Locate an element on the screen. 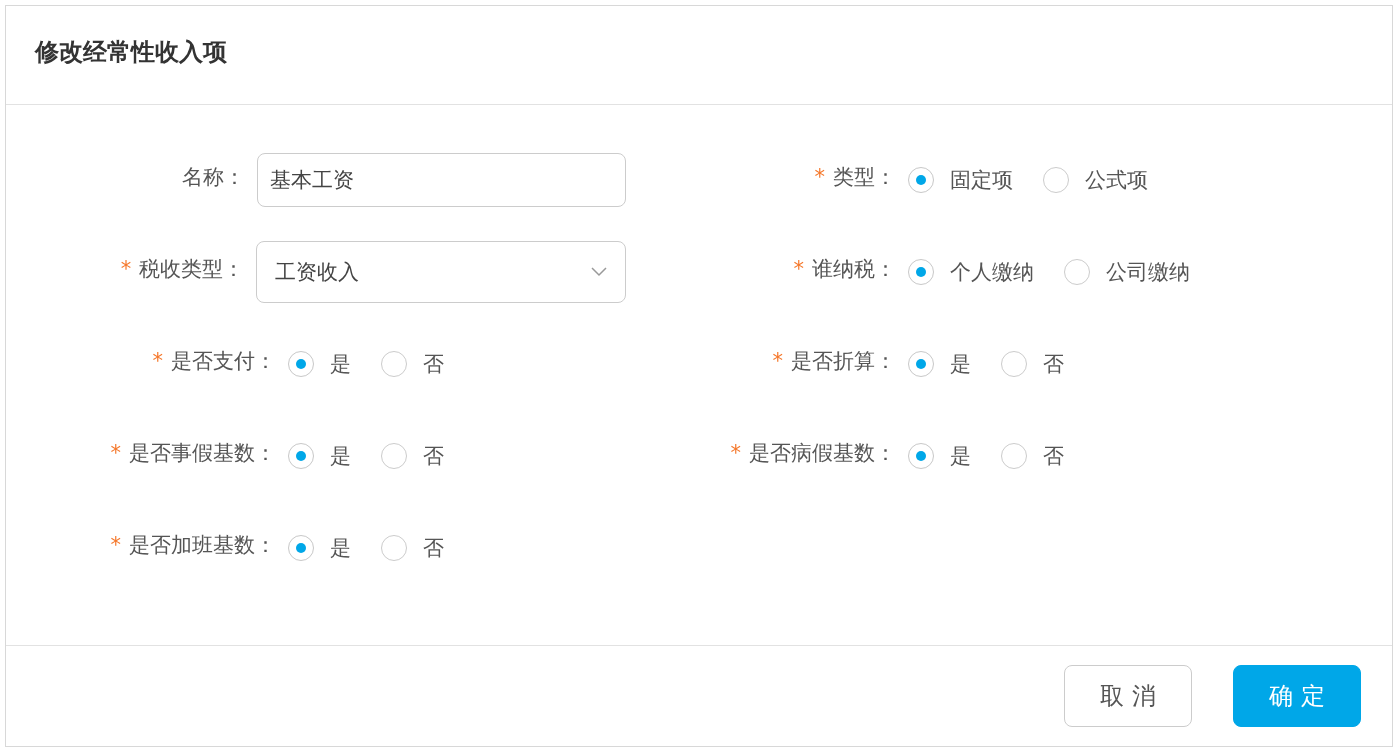 Image resolution: width=1400 pixels, height=754 pixels. radio-label: 个人缴纳 is located at coordinates (992, 272).